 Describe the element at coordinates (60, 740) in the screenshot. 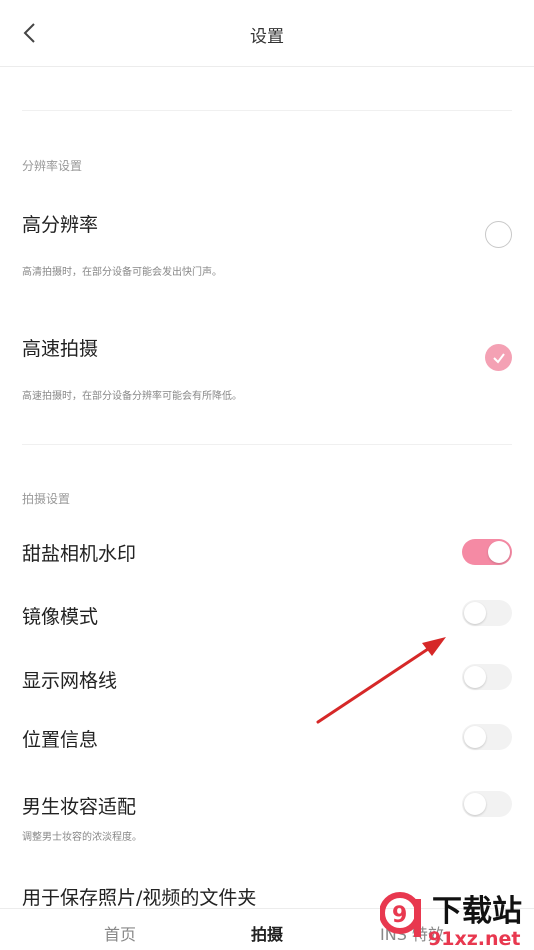

I see `location-label: 位置信息` at that location.